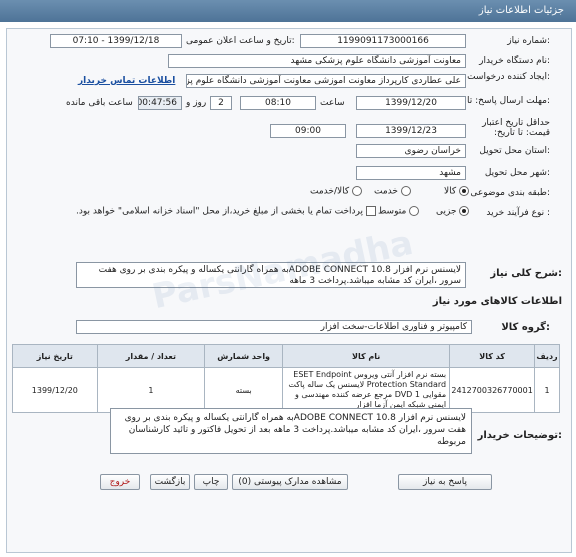  What do you see at coordinates (290, 482) in the screenshot?
I see `attachments-button: مشاهده مدارک پیوستی (0)` at bounding box center [290, 482].